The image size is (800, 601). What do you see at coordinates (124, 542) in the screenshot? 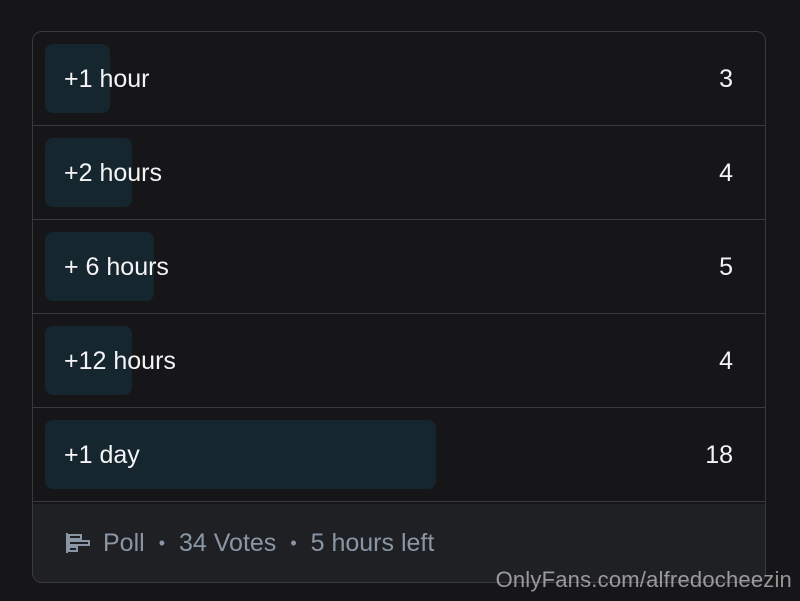
I see `poll-type-label: Poll` at bounding box center [124, 542].